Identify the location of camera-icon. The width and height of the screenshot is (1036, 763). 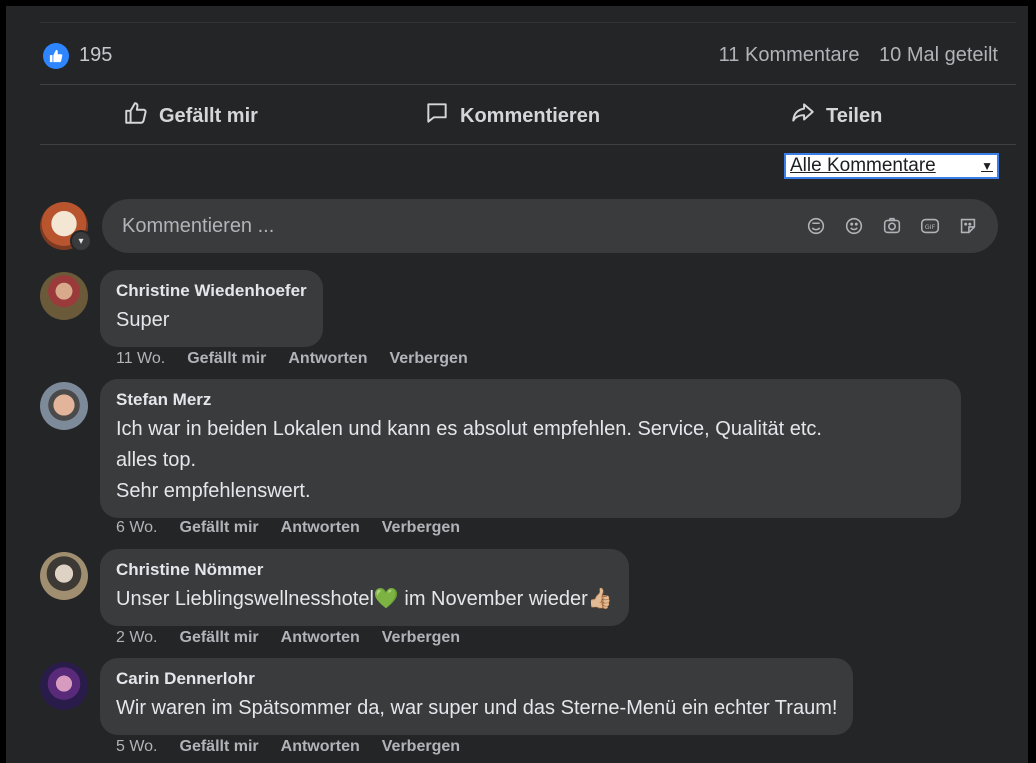
(892, 226).